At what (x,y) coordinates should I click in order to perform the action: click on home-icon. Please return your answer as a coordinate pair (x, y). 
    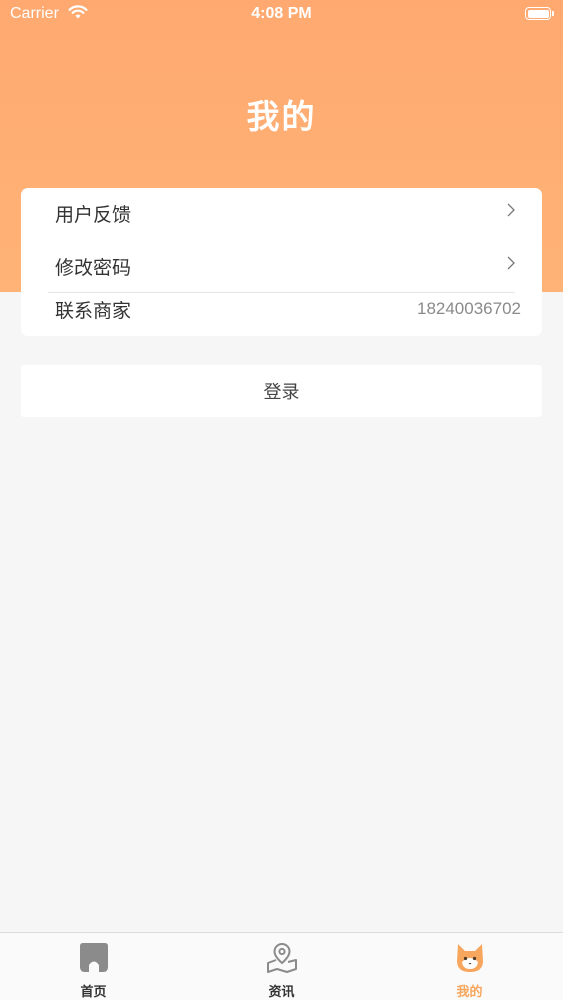
    Looking at the image, I should click on (94, 957).